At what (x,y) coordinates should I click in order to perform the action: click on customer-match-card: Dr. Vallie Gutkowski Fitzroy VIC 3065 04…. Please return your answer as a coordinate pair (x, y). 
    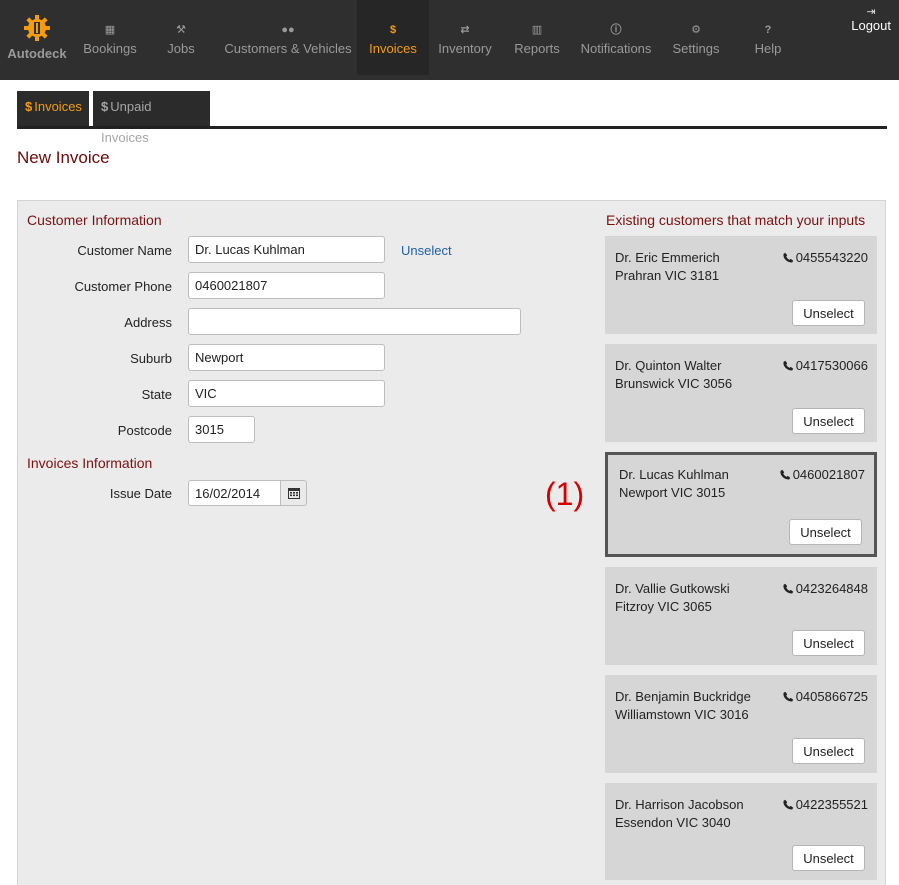
    Looking at the image, I should click on (741, 616).